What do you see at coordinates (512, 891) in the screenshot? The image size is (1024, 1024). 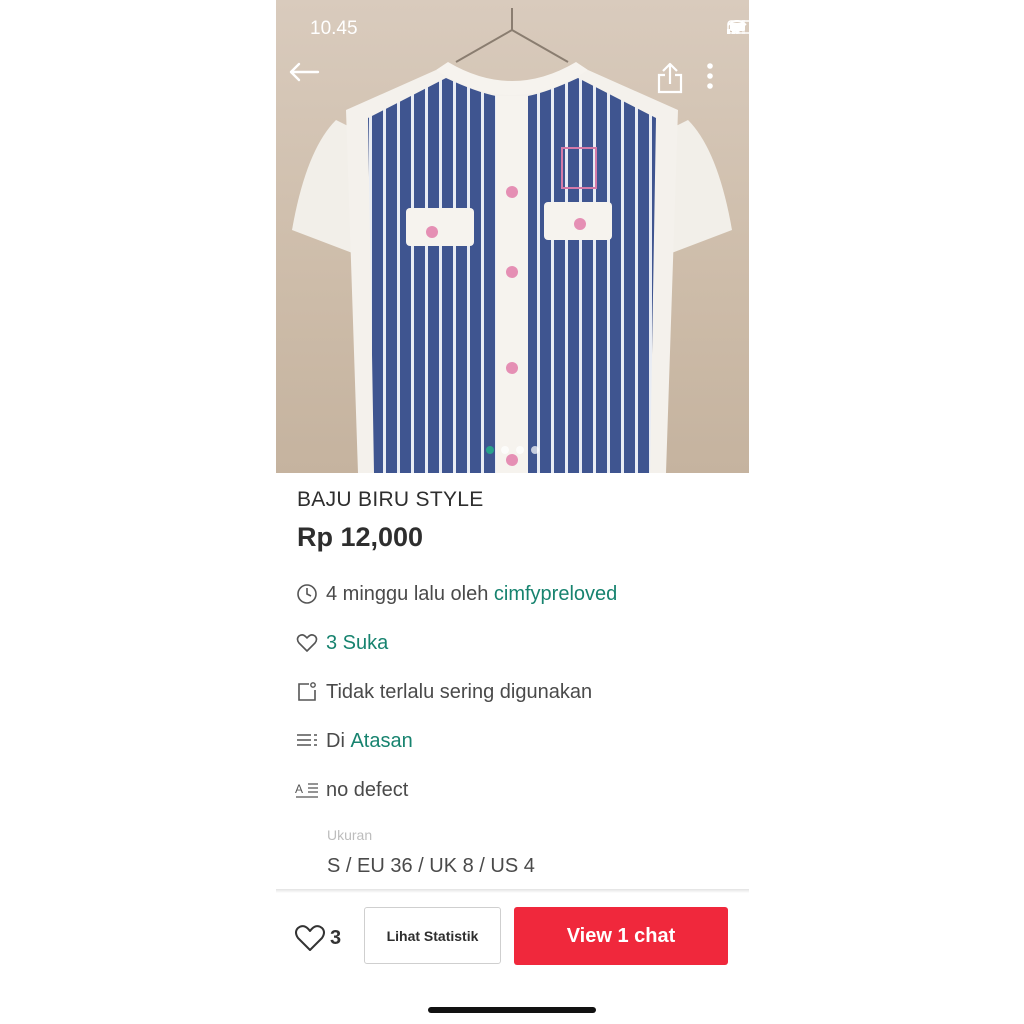 I see `bottom-bar-divider` at bounding box center [512, 891].